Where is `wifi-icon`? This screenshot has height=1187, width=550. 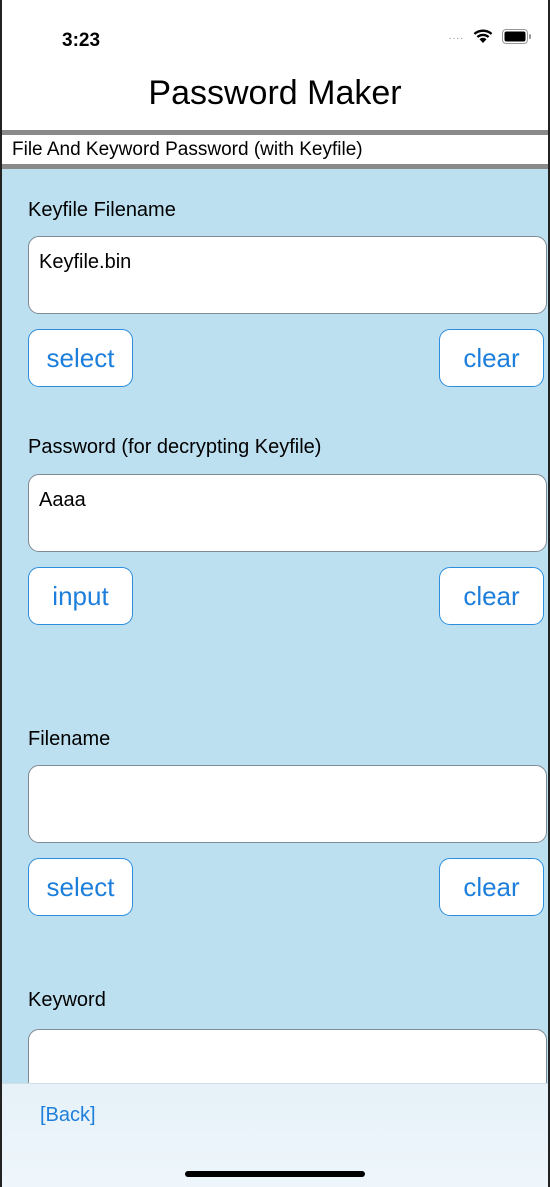
wifi-icon is located at coordinates (483, 36).